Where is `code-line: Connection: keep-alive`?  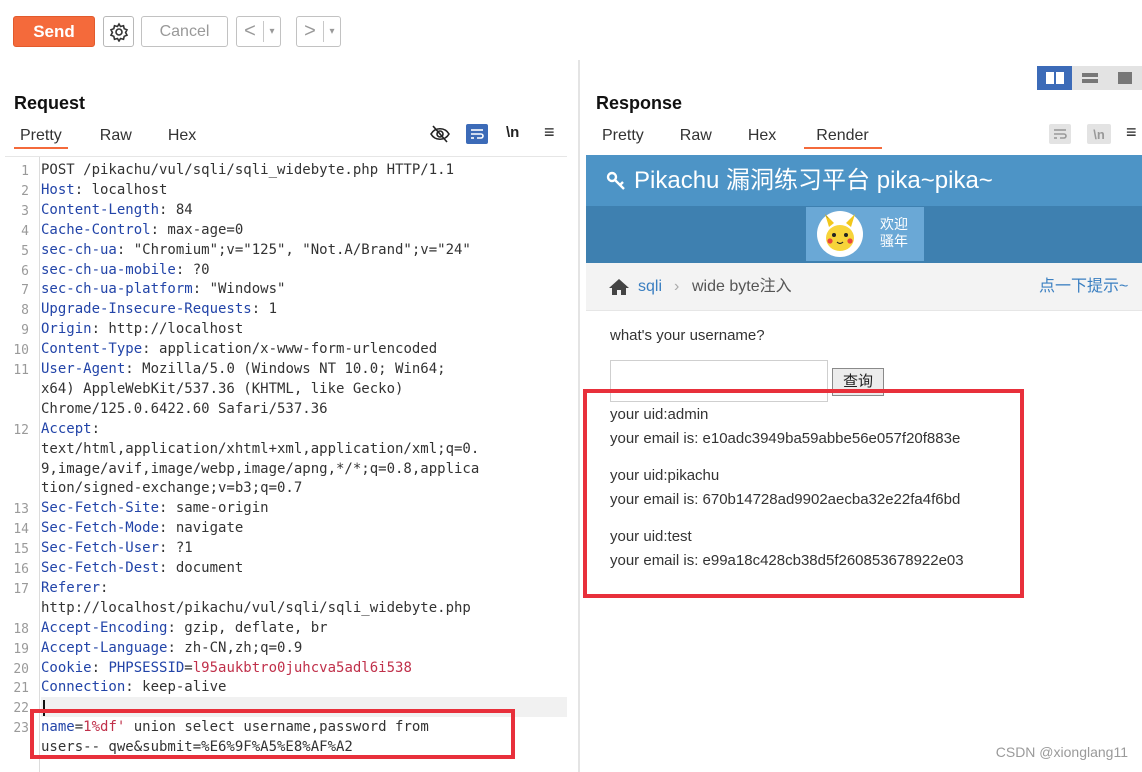
code-line: Connection: keep-alive is located at coordinates (133, 687).